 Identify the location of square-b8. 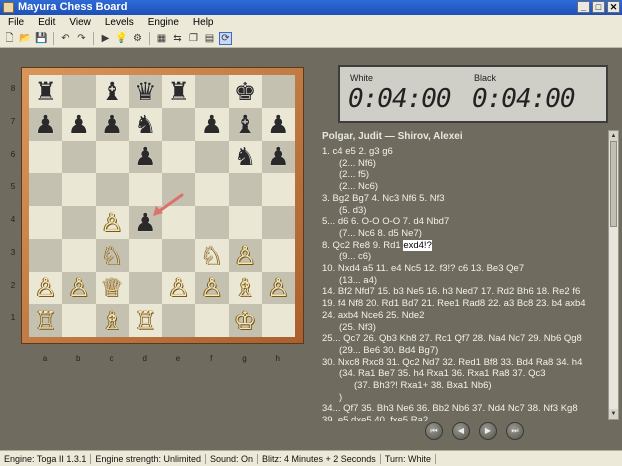
(79, 91).